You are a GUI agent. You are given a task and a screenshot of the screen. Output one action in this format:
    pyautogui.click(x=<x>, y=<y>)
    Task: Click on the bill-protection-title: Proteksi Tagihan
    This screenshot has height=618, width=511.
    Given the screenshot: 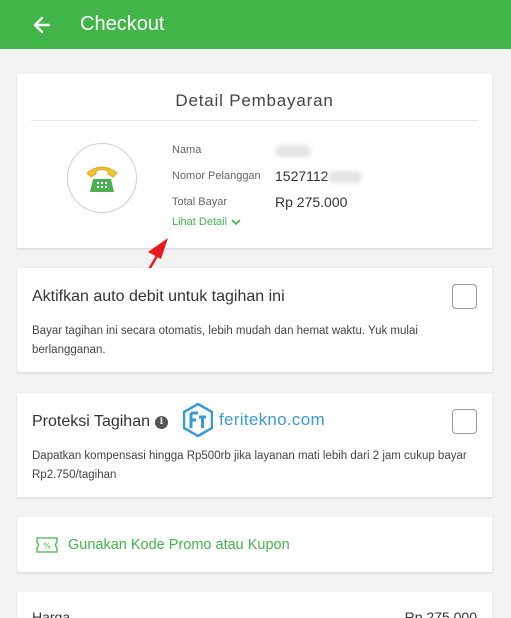 What is the action you would take?
    pyautogui.click(x=91, y=421)
    